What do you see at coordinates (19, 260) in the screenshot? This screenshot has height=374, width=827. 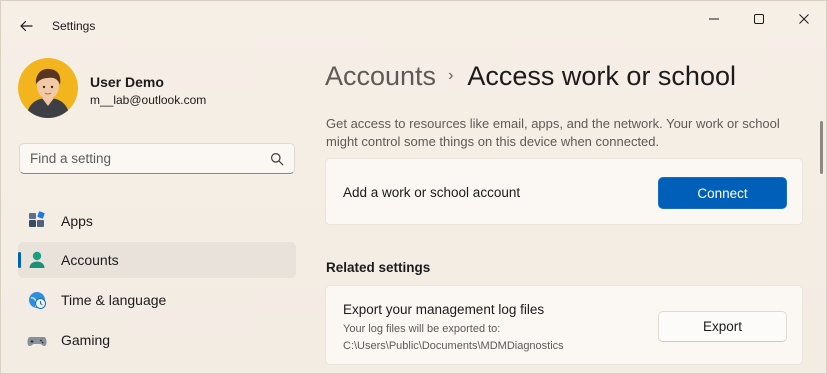 I see `active-indicator` at bounding box center [19, 260].